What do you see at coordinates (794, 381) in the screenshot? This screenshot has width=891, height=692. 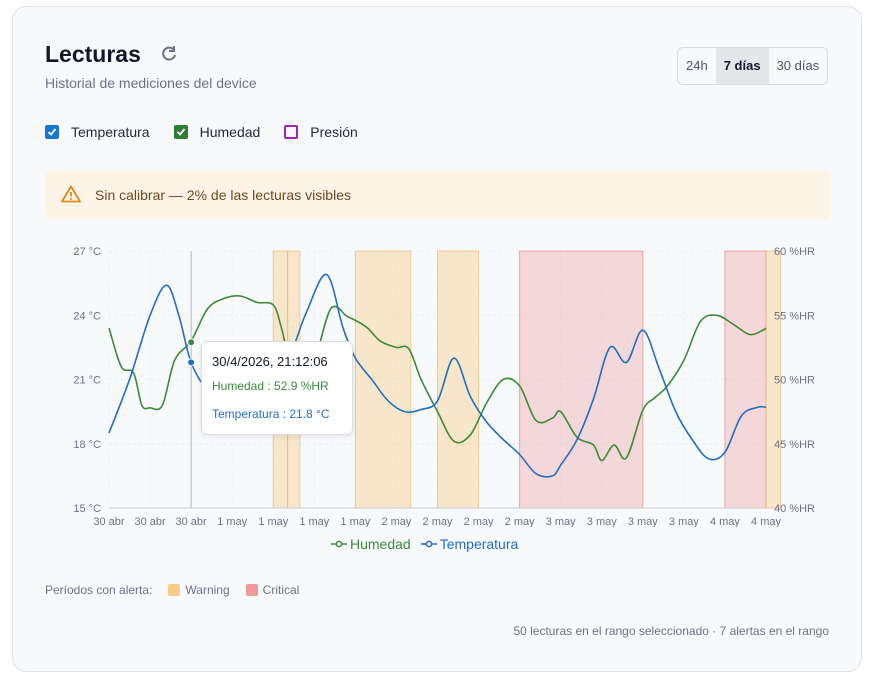 I see `y-right-tick-label: 50 %HR` at bounding box center [794, 381].